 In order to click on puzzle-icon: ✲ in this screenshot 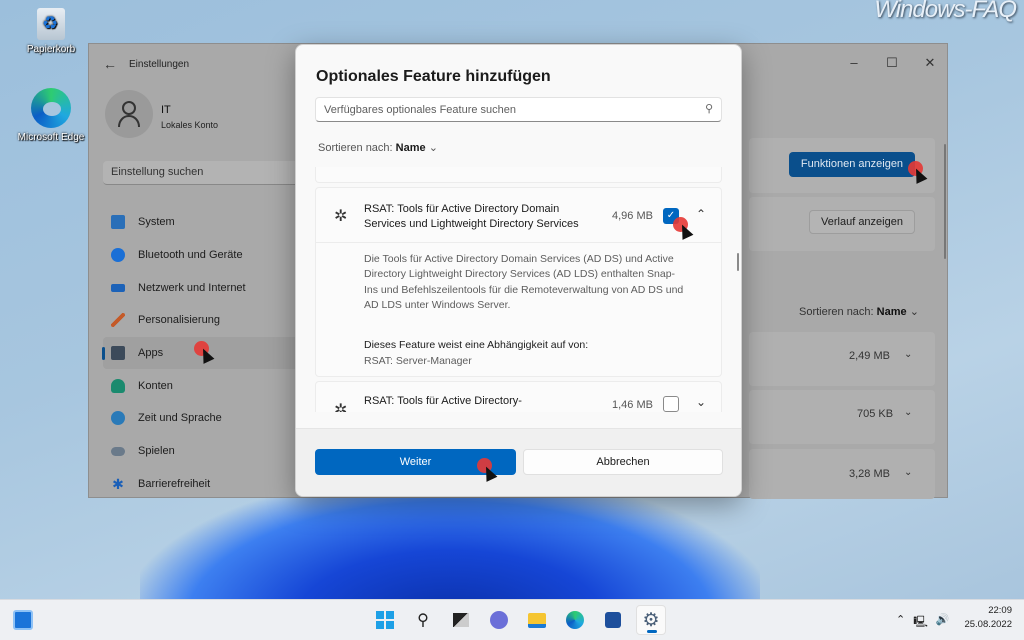, I will do `click(341, 407)`.